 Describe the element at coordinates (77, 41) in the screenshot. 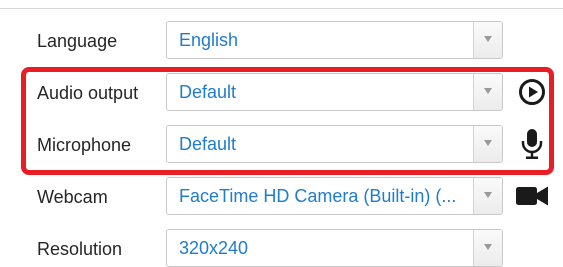

I see `language-label: Language` at that location.